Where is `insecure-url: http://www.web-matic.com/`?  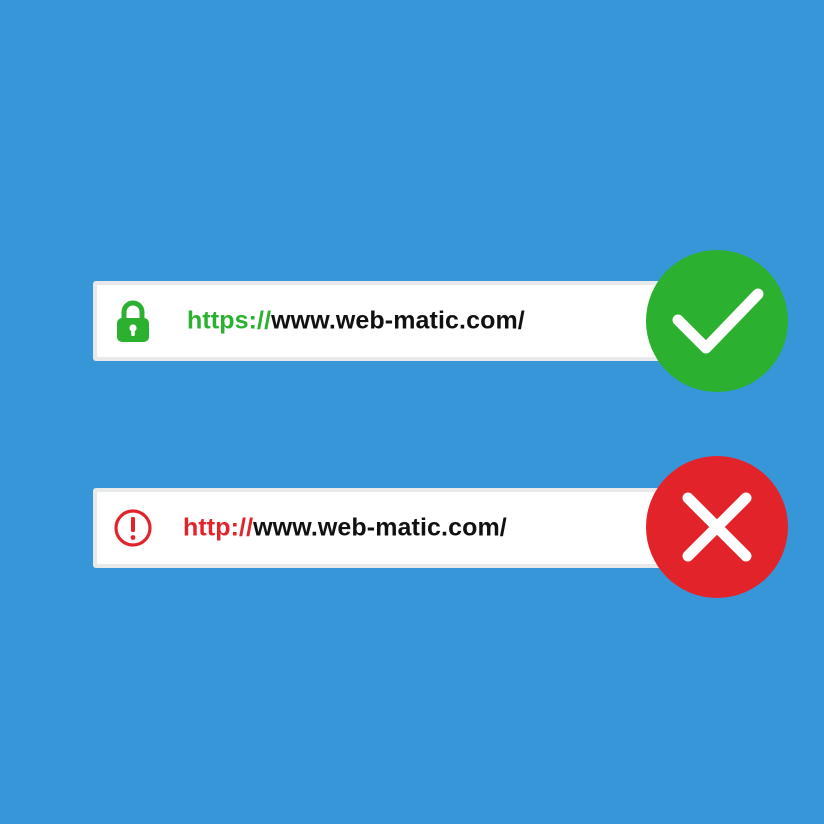 insecure-url: http://www.web-matic.com/ is located at coordinates (345, 528).